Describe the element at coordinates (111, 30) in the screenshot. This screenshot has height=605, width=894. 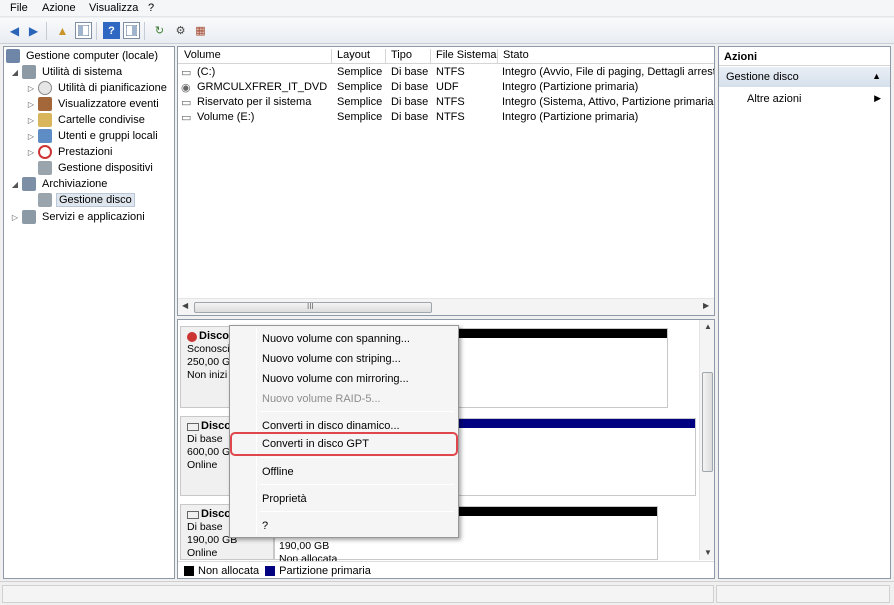
I see `help-icon: ?` at that location.